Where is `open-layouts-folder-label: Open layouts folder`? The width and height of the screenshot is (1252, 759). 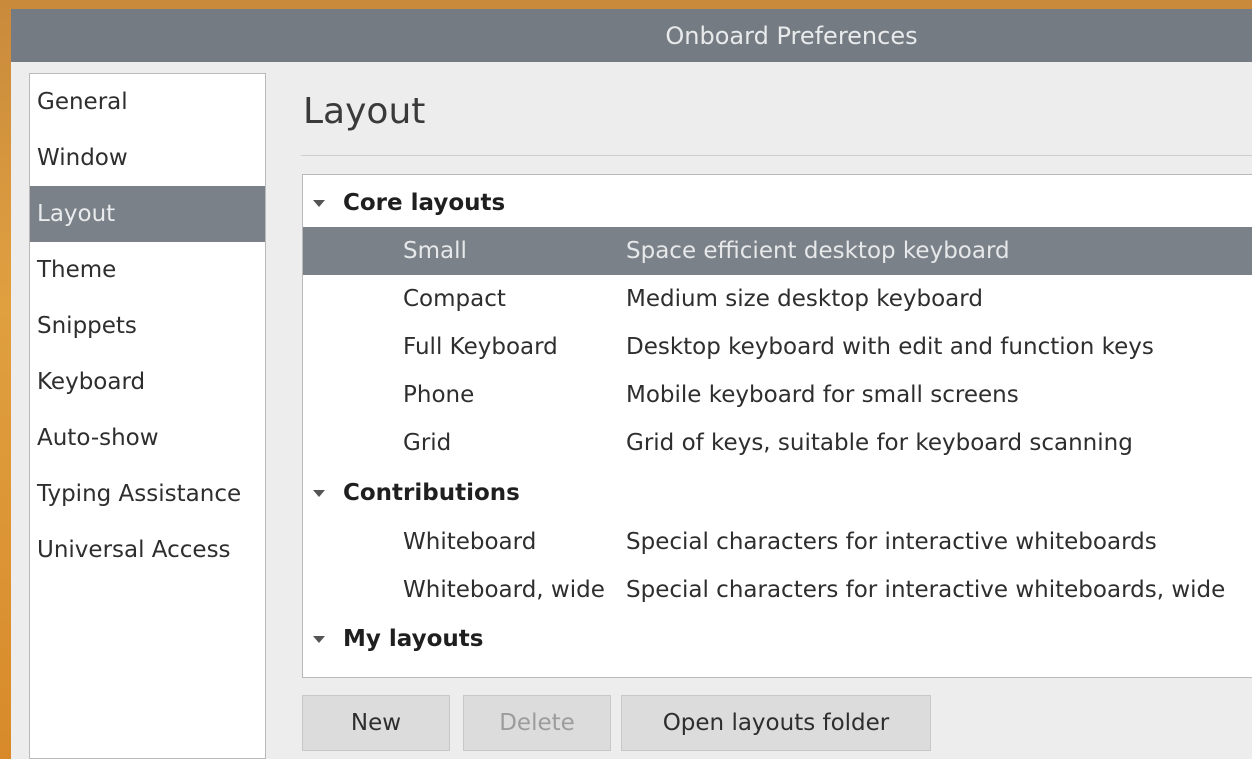 open-layouts-folder-label: Open layouts folder is located at coordinates (776, 723).